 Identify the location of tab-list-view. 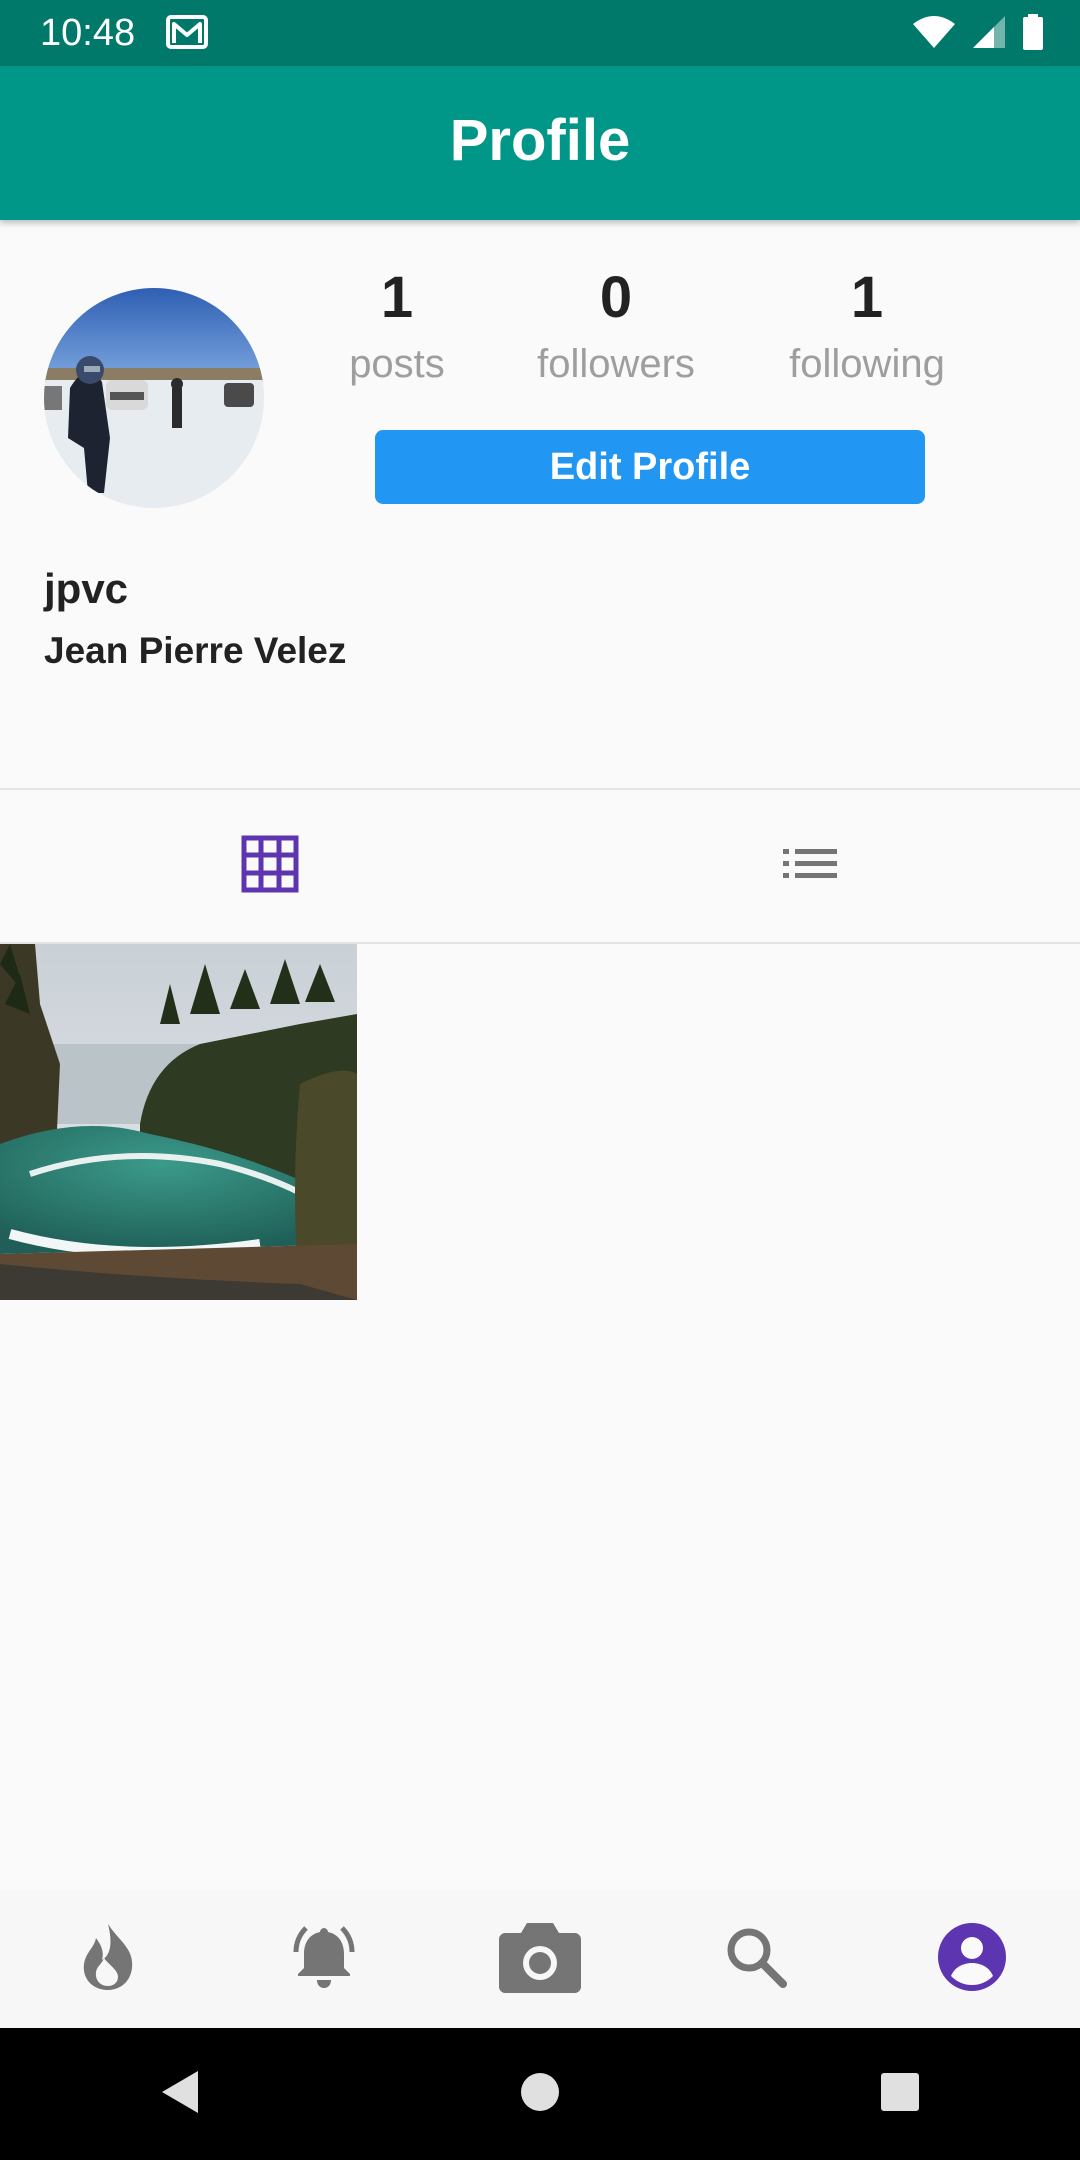
(810, 866).